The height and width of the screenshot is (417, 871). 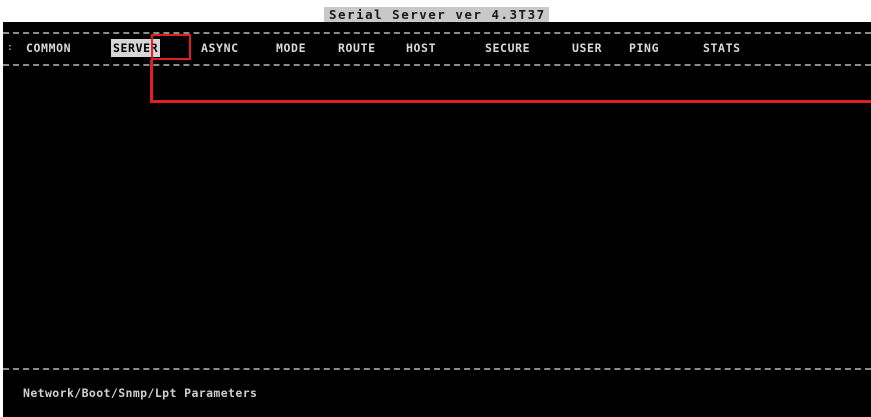 What do you see at coordinates (722, 48) in the screenshot?
I see `menu-item-stats: STATS` at bounding box center [722, 48].